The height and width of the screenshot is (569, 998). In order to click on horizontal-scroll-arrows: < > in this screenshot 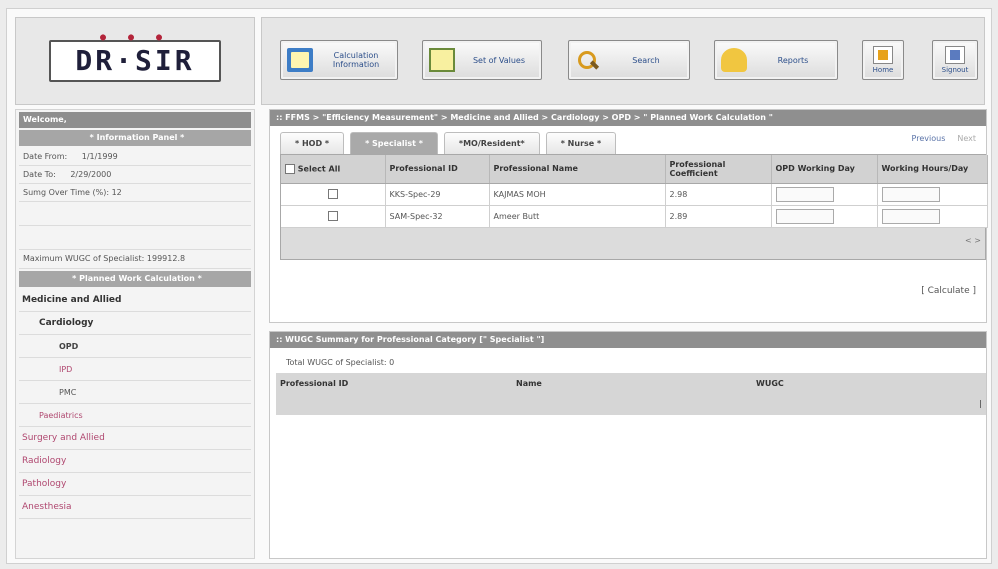, I will do `click(973, 240)`.